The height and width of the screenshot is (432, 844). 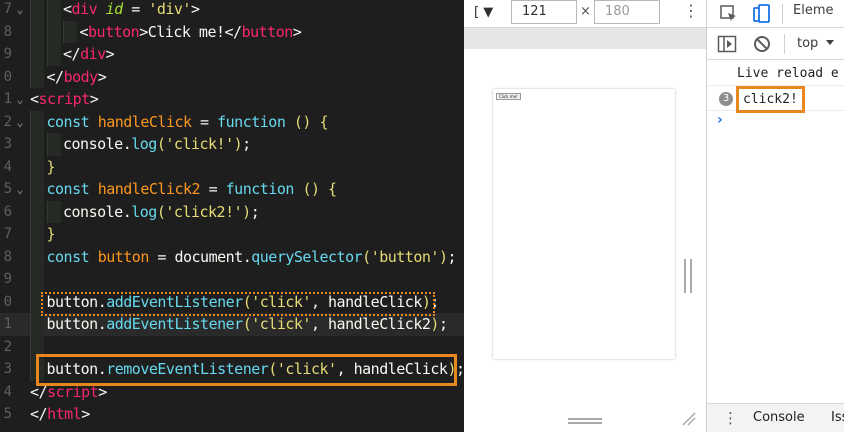 I want to click on code-line: 7 ⌄ <div id = 'div'>, so click(x=232, y=10).